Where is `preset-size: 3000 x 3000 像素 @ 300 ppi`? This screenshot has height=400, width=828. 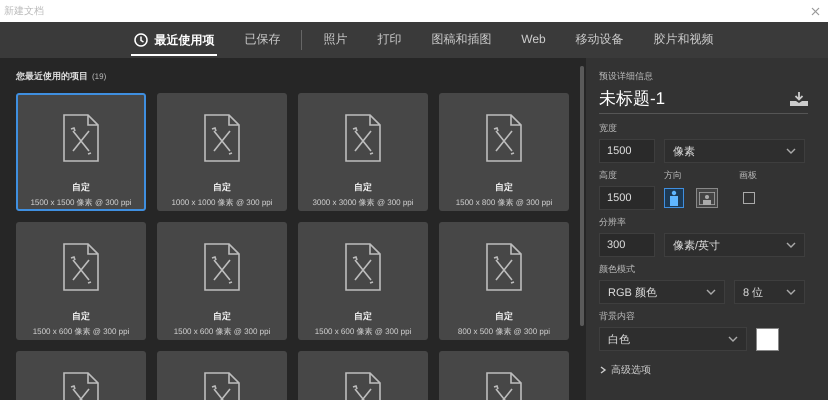
preset-size: 3000 x 3000 像素 @ 300 ppi is located at coordinates (363, 202).